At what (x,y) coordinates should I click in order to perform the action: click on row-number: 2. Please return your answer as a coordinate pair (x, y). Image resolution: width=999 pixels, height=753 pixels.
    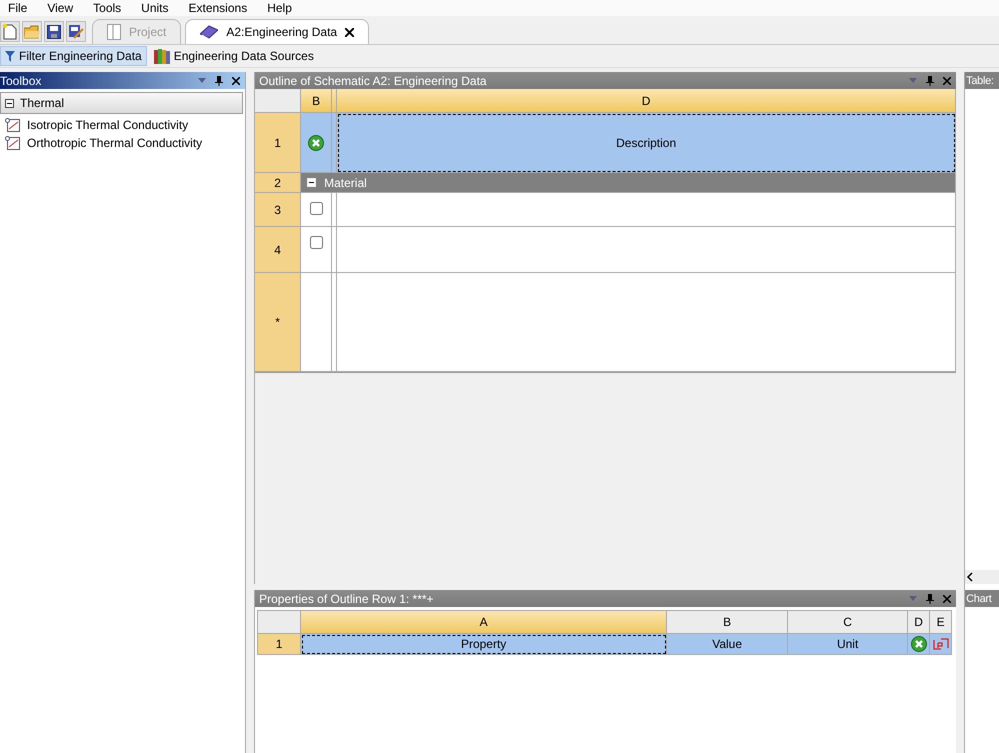
    Looking at the image, I should click on (278, 183).